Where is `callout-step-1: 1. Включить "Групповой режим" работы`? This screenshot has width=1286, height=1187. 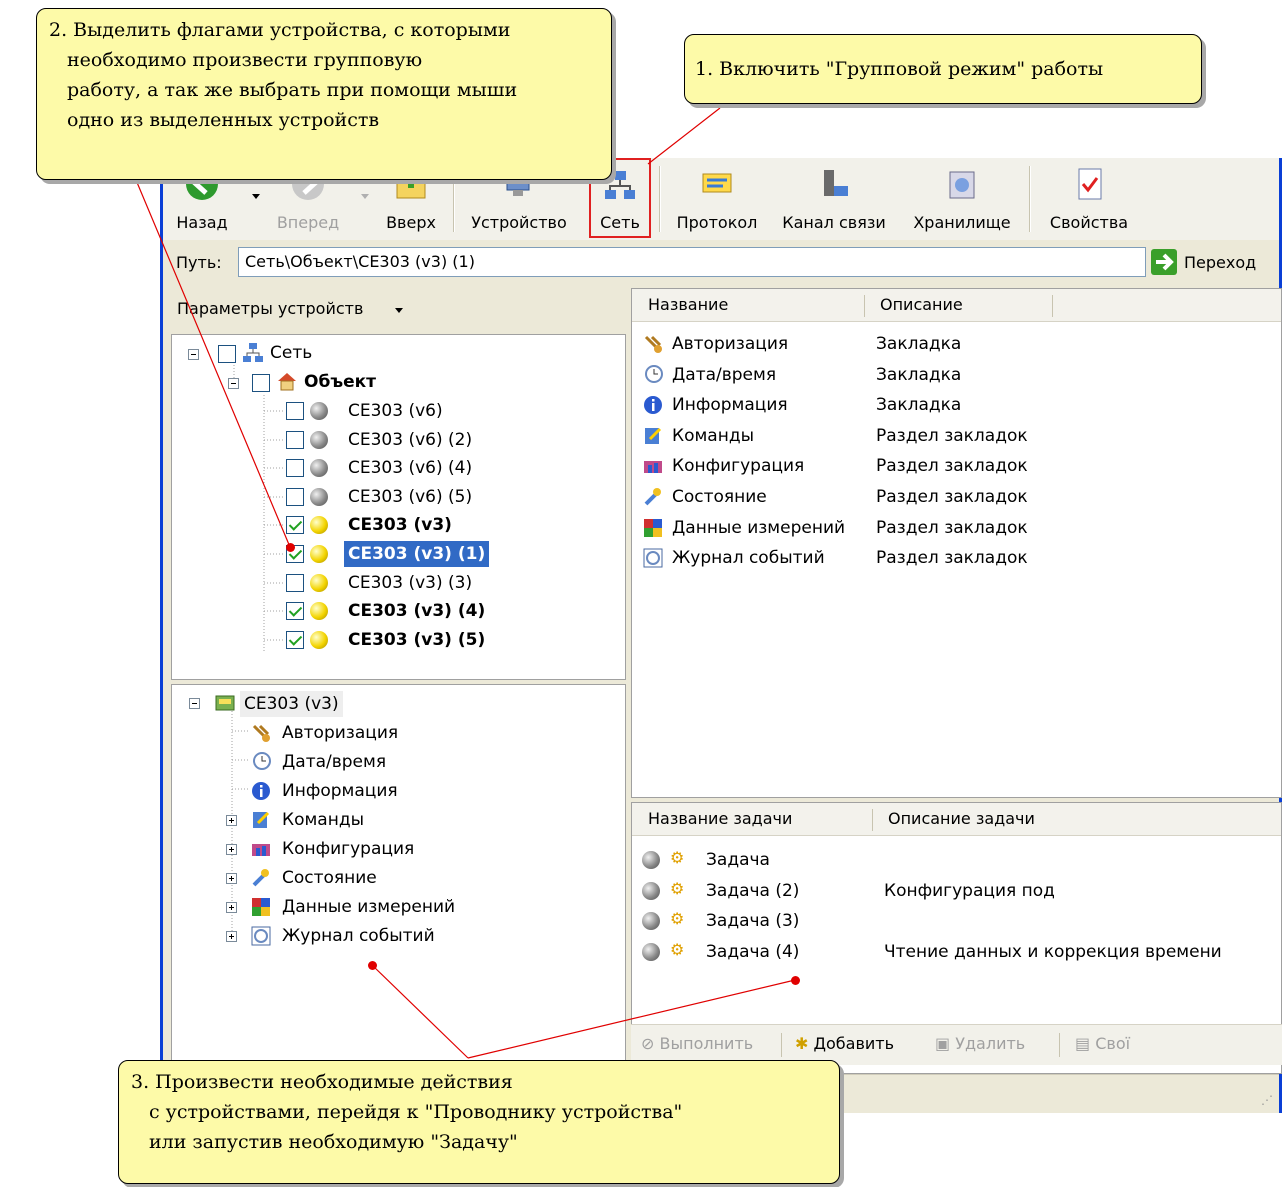 callout-step-1: 1. Включить "Групповой режим" работы is located at coordinates (943, 69).